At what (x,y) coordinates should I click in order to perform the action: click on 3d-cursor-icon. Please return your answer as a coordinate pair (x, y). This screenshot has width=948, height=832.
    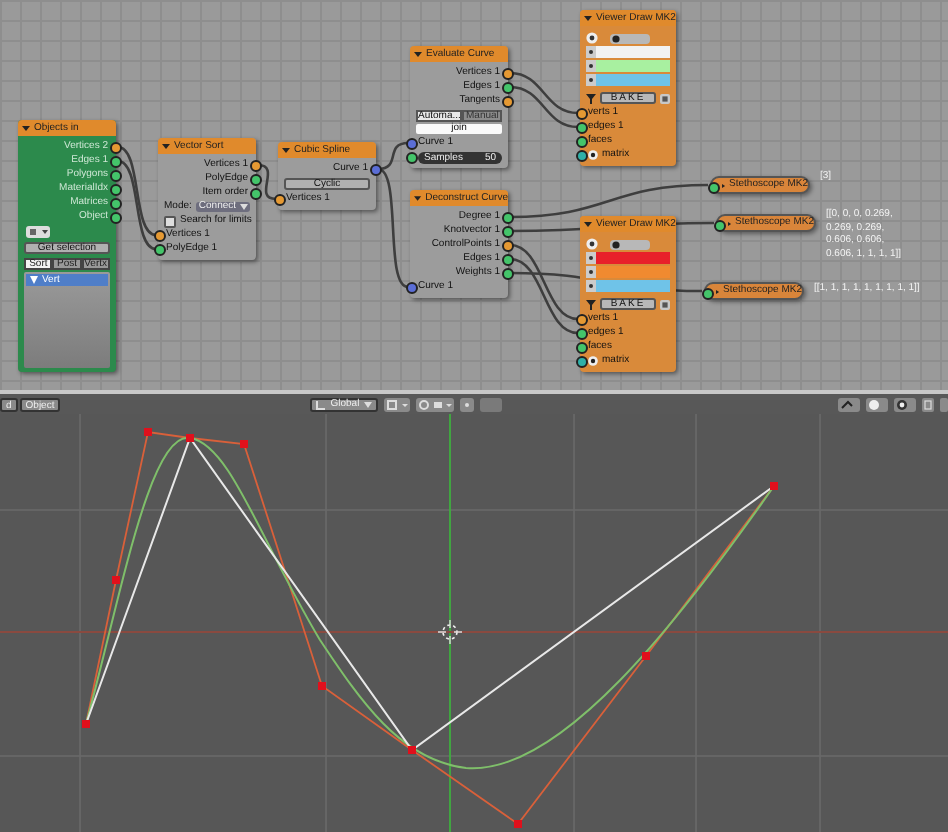
    Looking at the image, I should click on (450, 632).